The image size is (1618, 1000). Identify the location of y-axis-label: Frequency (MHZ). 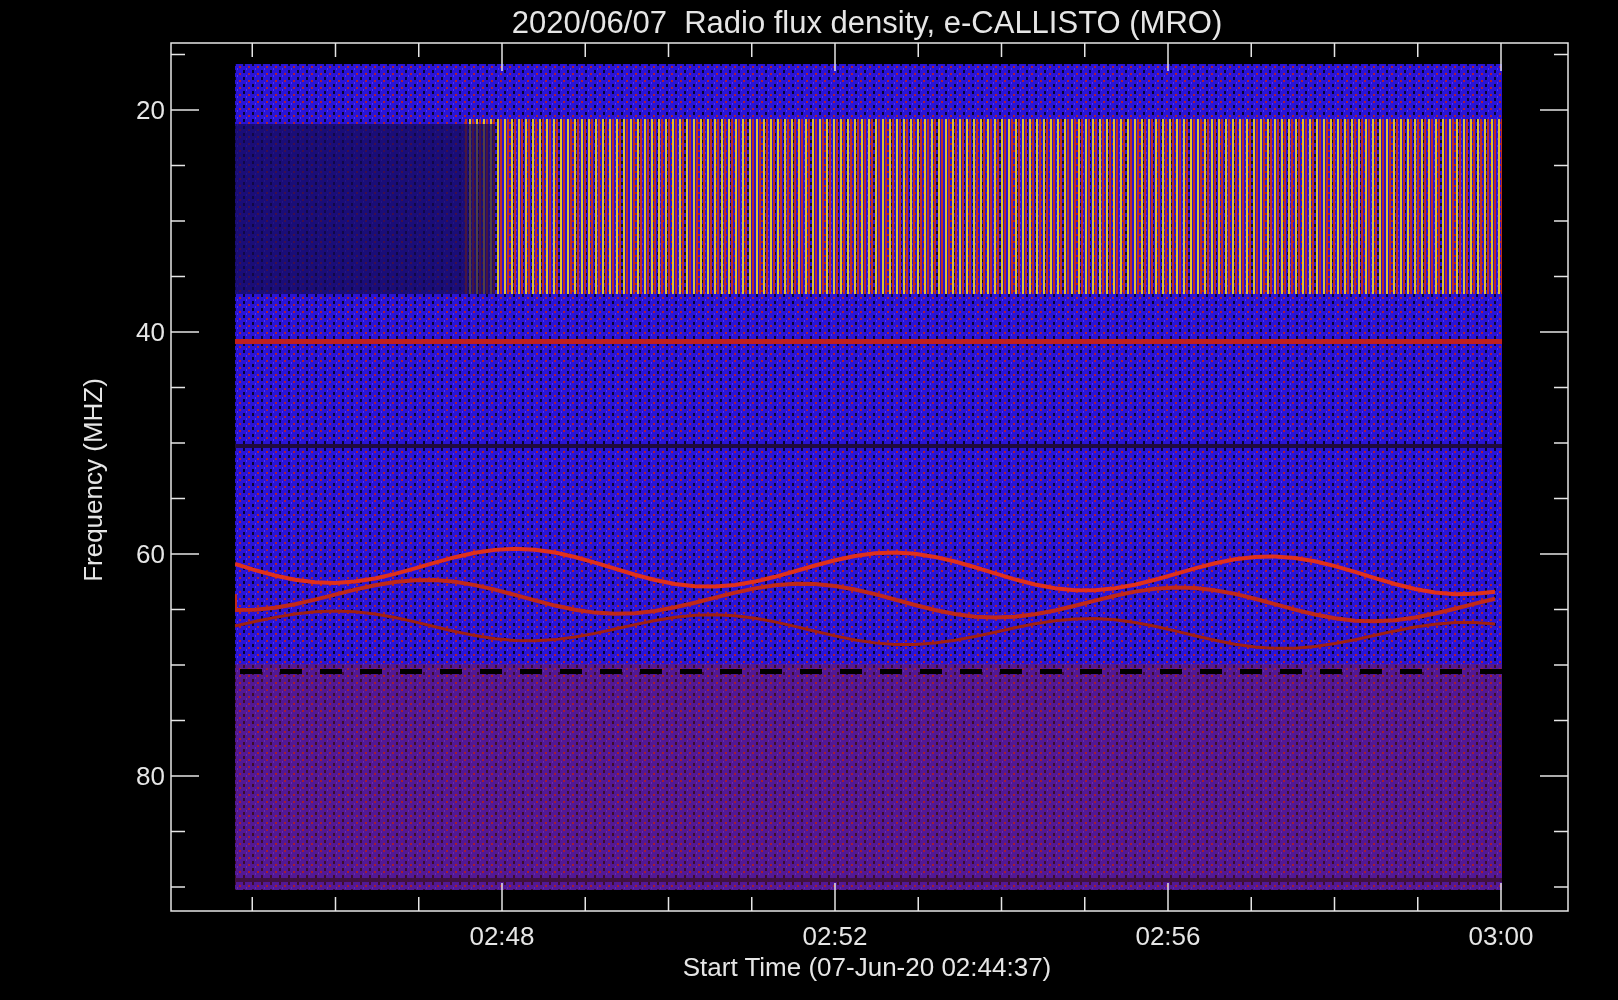
(93, 480).